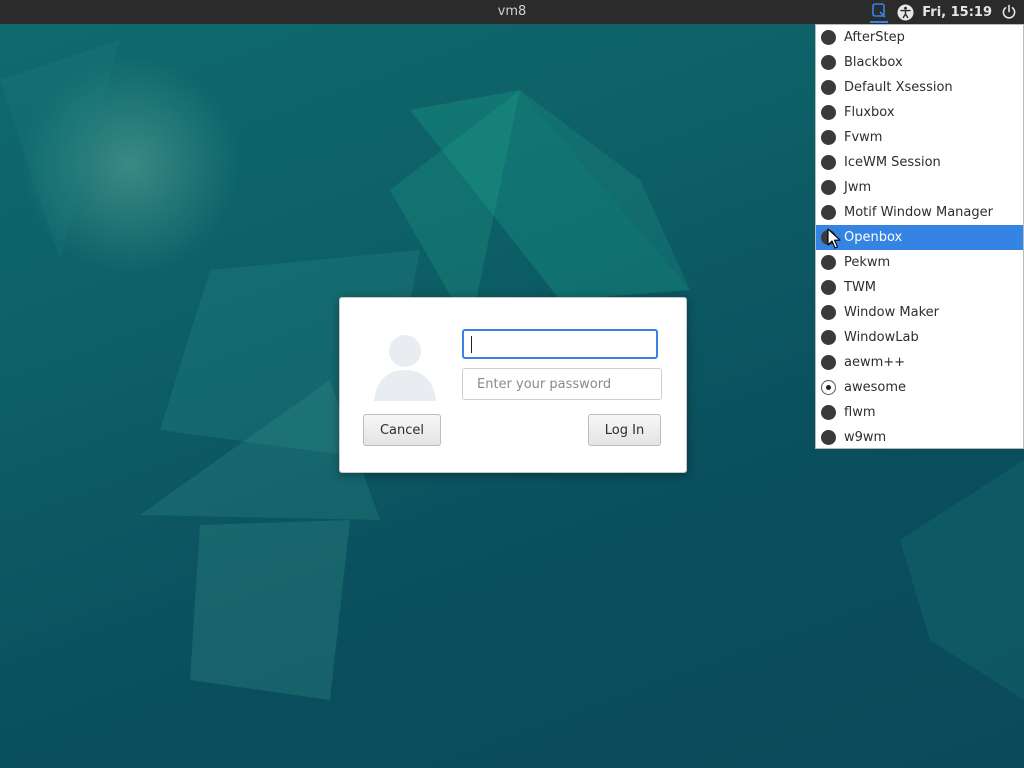 Image resolution: width=1024 pixels, height=768 pixels. I want to click on session-item-blackbox: Blackbox, so click(919, 62).